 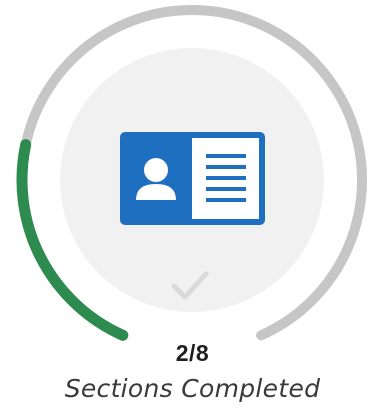 I want to click on sections-caption: Sections Completed, so click(x=192, y=388).